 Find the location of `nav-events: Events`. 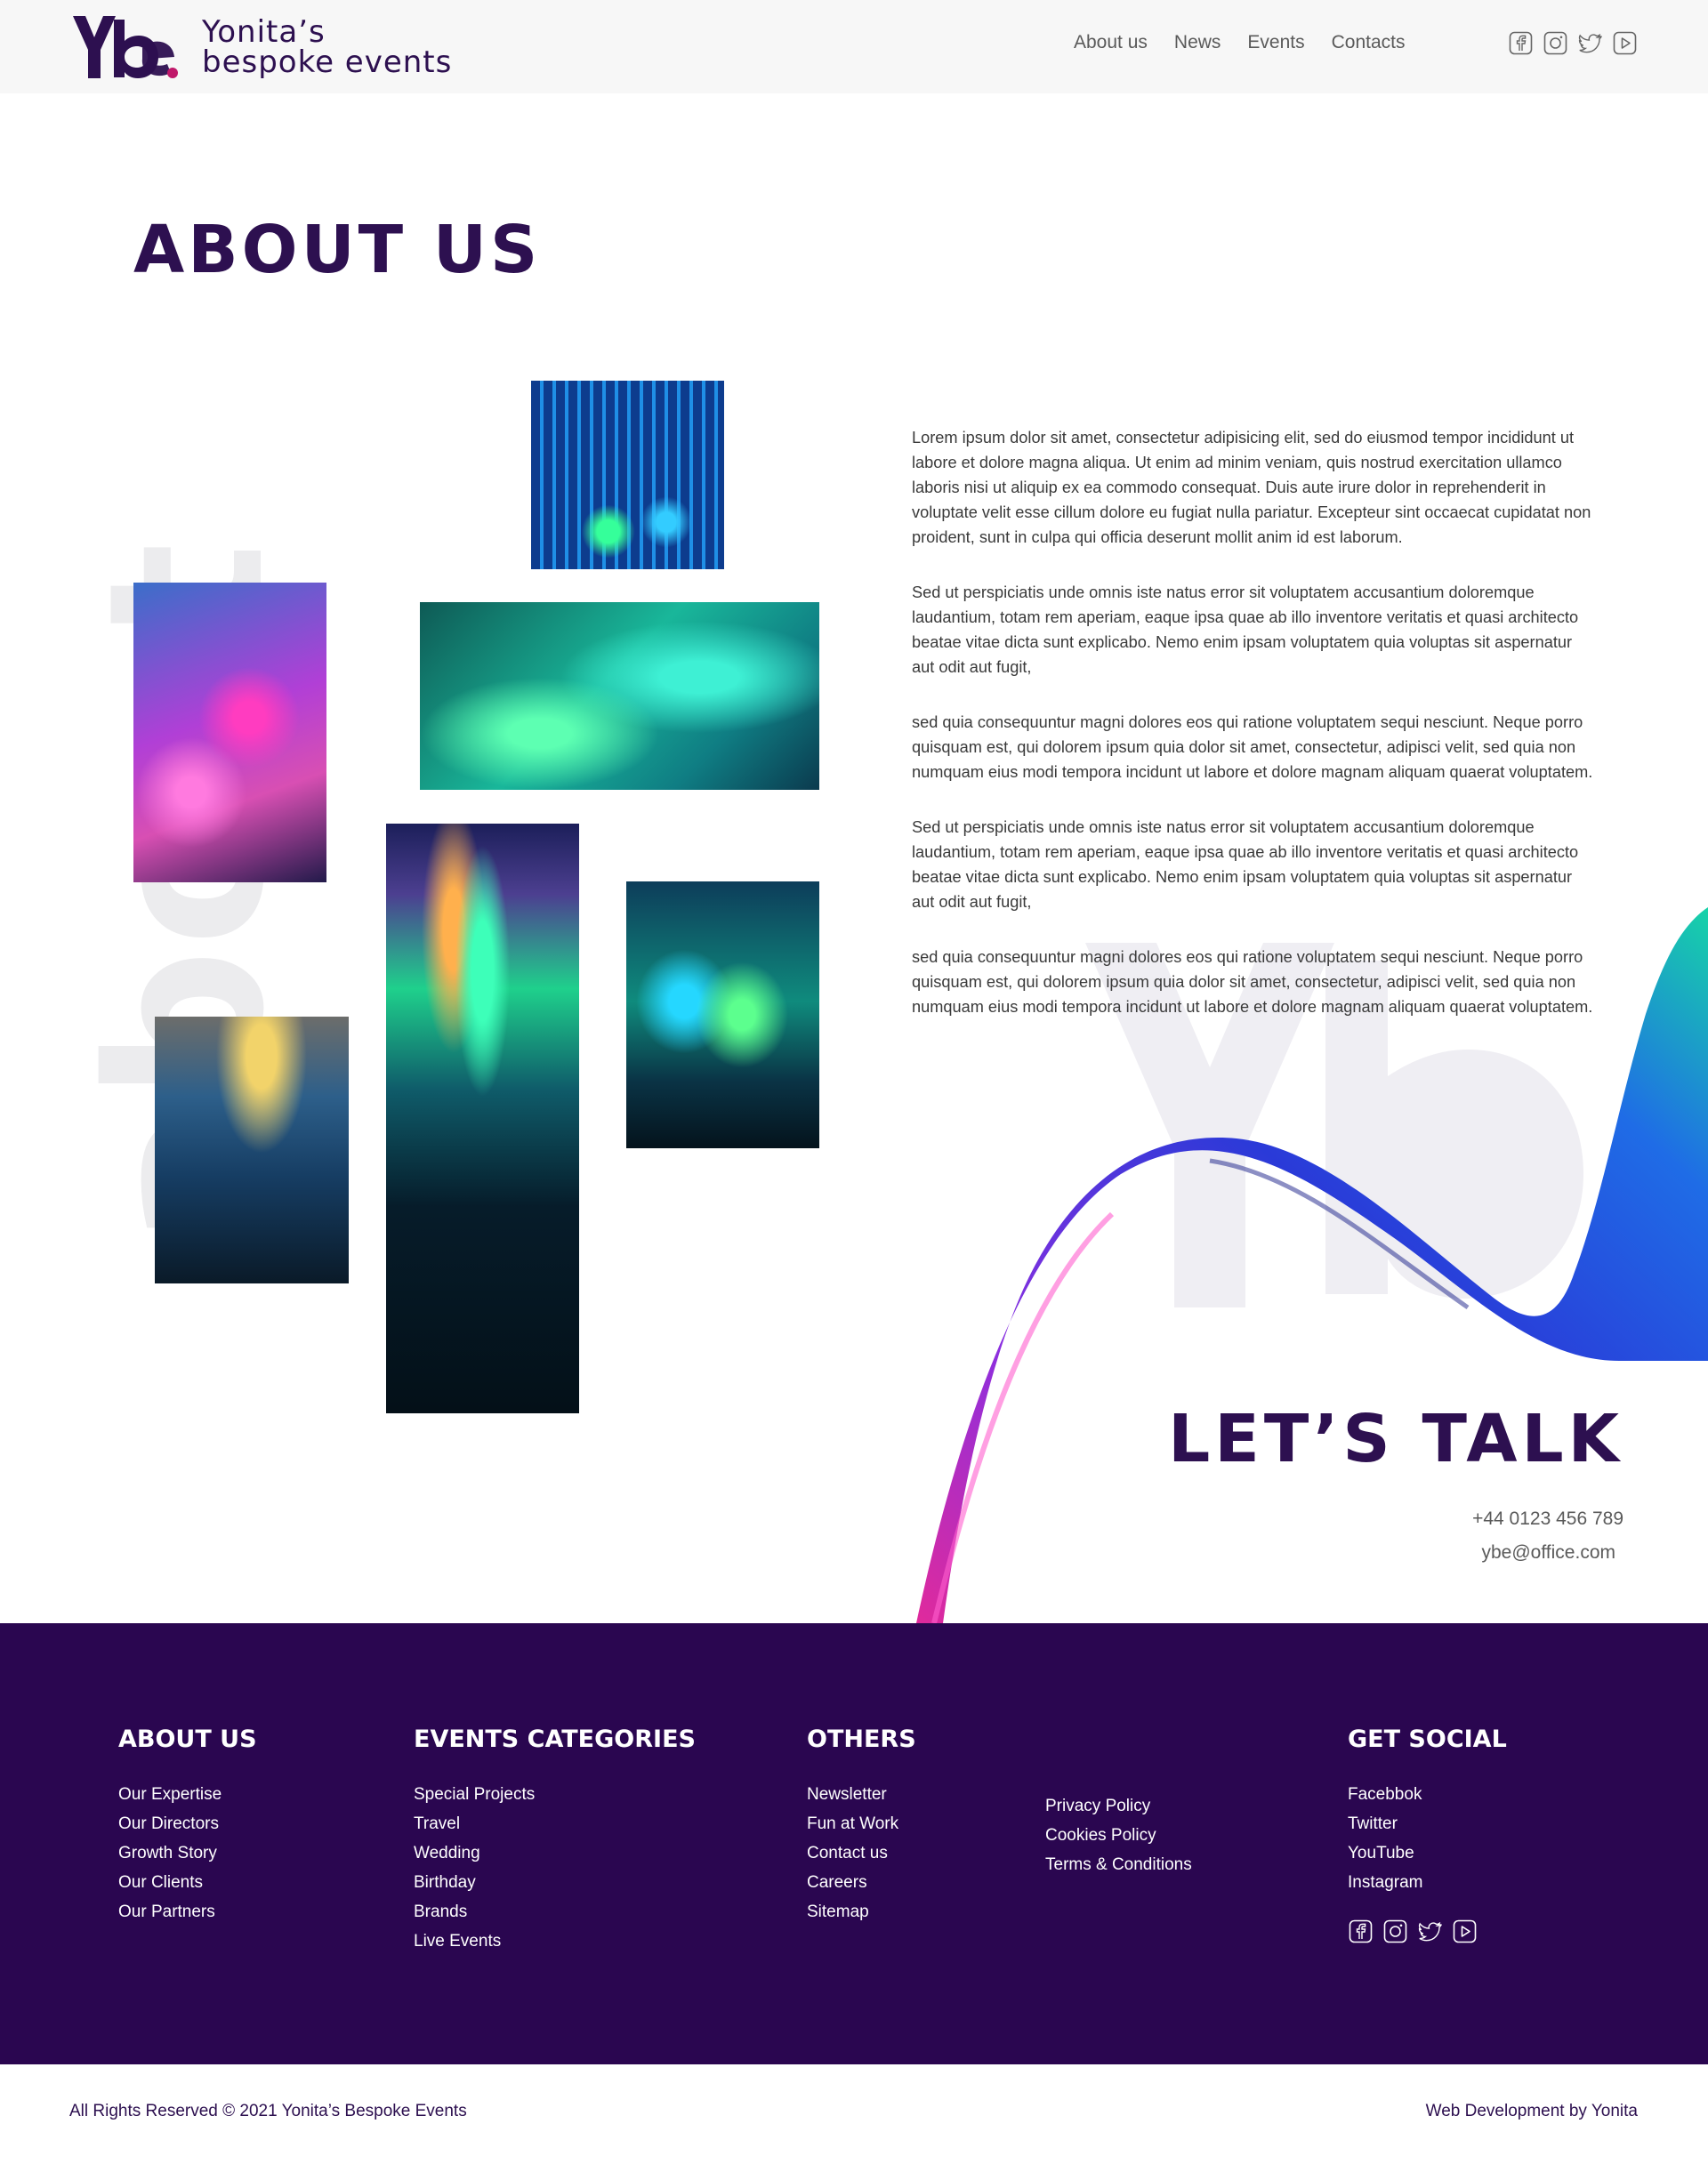

nav-events: Events is located at coordinates (1275, 43).